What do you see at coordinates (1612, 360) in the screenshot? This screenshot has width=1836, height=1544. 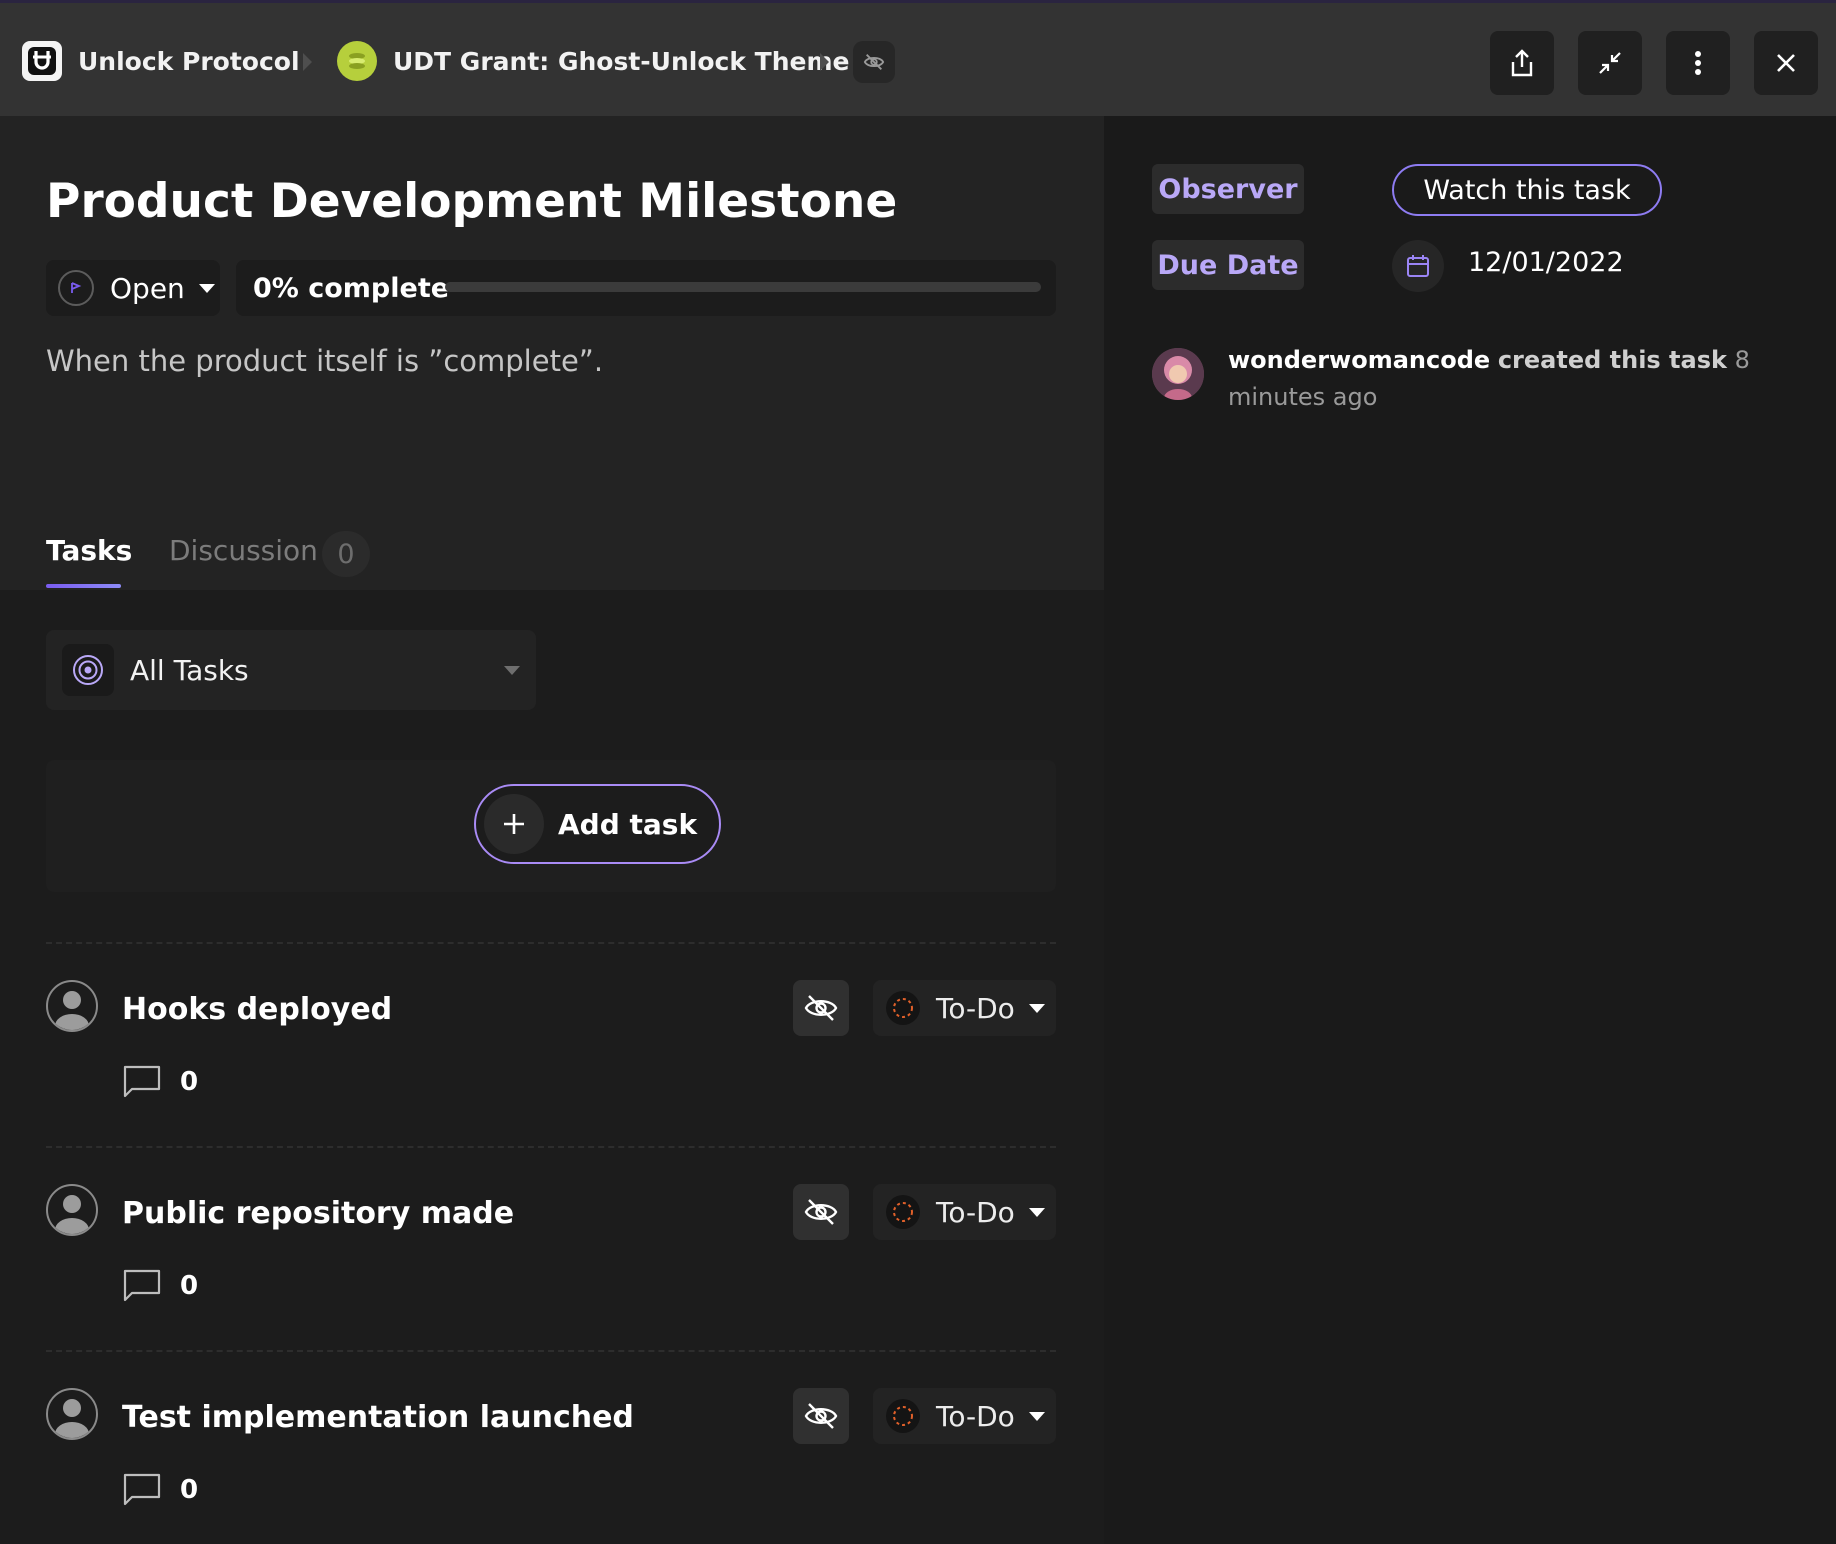 I see `activity-action: created this task` at bounding box center [1612, 360].